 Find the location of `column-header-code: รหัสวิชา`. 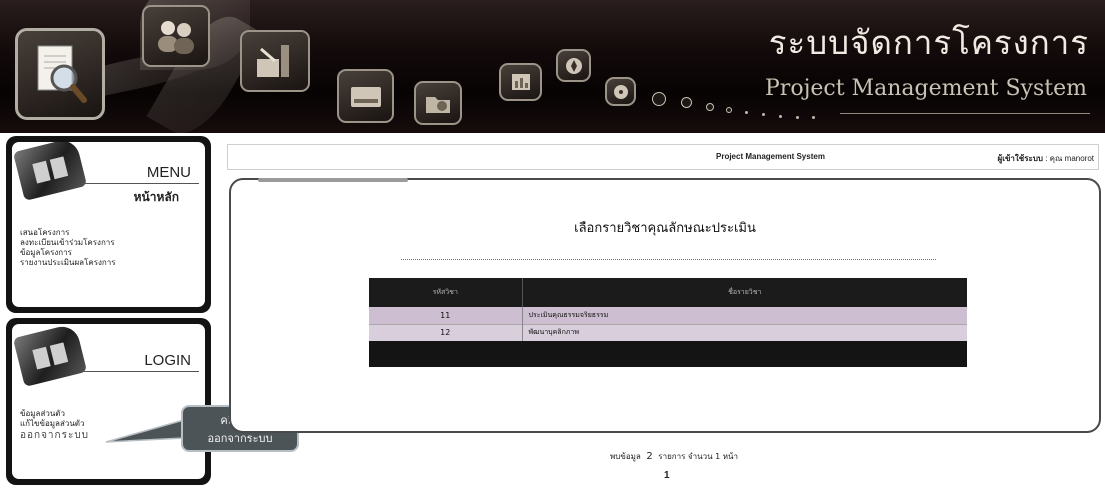

column-header-code: รหัสวิชา is located at coordinates (446, 292).